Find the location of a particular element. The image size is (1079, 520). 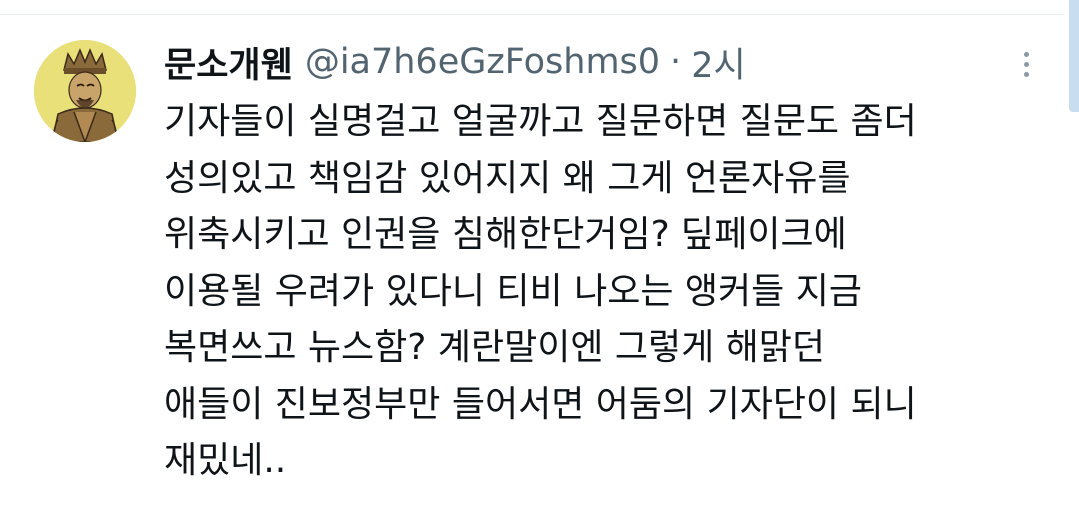

tweet-text-line: 성의있고 책임감 있어지지 왜 그게 언론자유를 is located at coordinates (507, 178).